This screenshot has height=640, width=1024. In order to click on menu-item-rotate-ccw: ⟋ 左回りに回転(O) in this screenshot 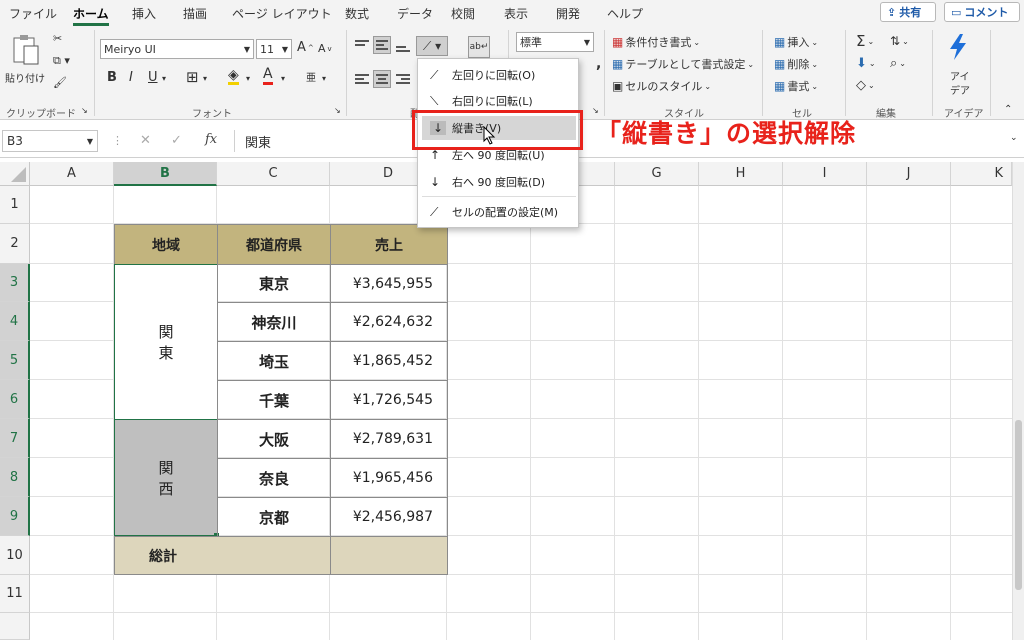, I will do `click(499, 75)`.